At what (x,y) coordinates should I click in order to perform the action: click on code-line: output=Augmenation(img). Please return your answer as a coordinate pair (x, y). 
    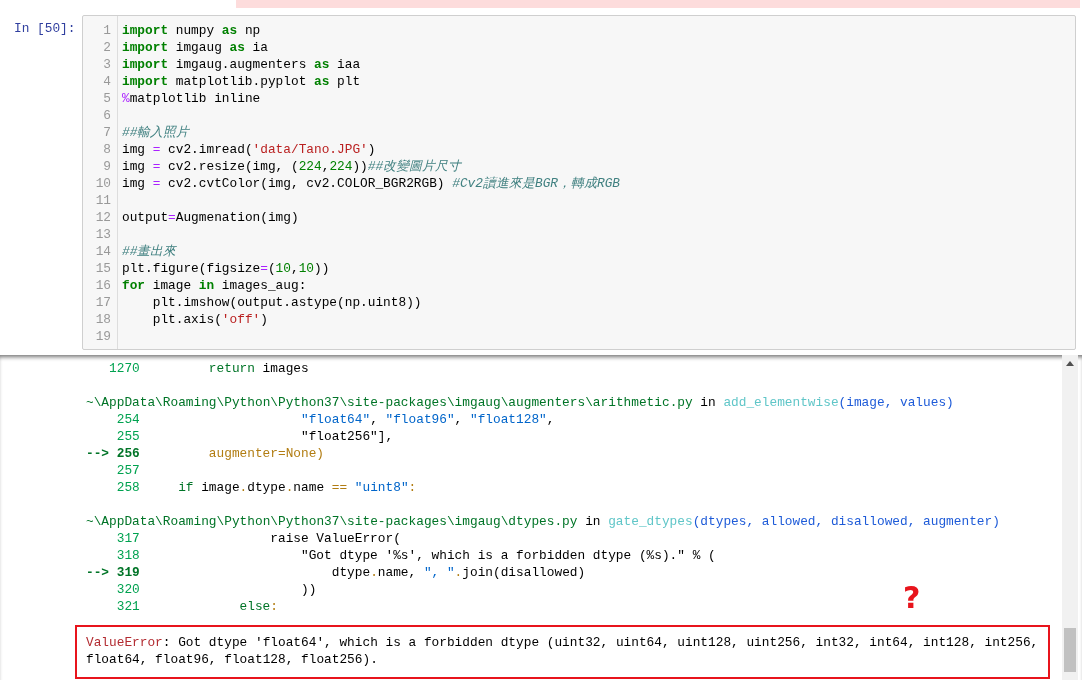
    Looking at the image, I should click on (211, 217).